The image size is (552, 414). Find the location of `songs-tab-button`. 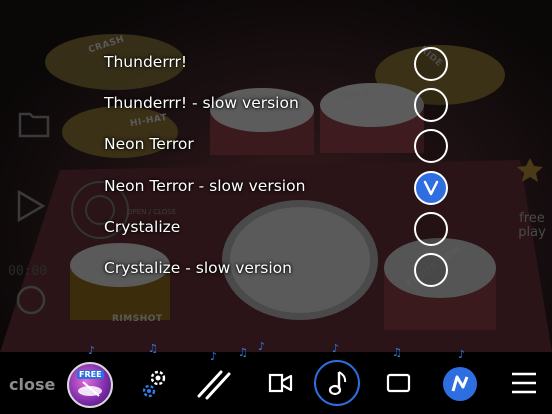

songs-tab-button is located at coordinates (337, 383).